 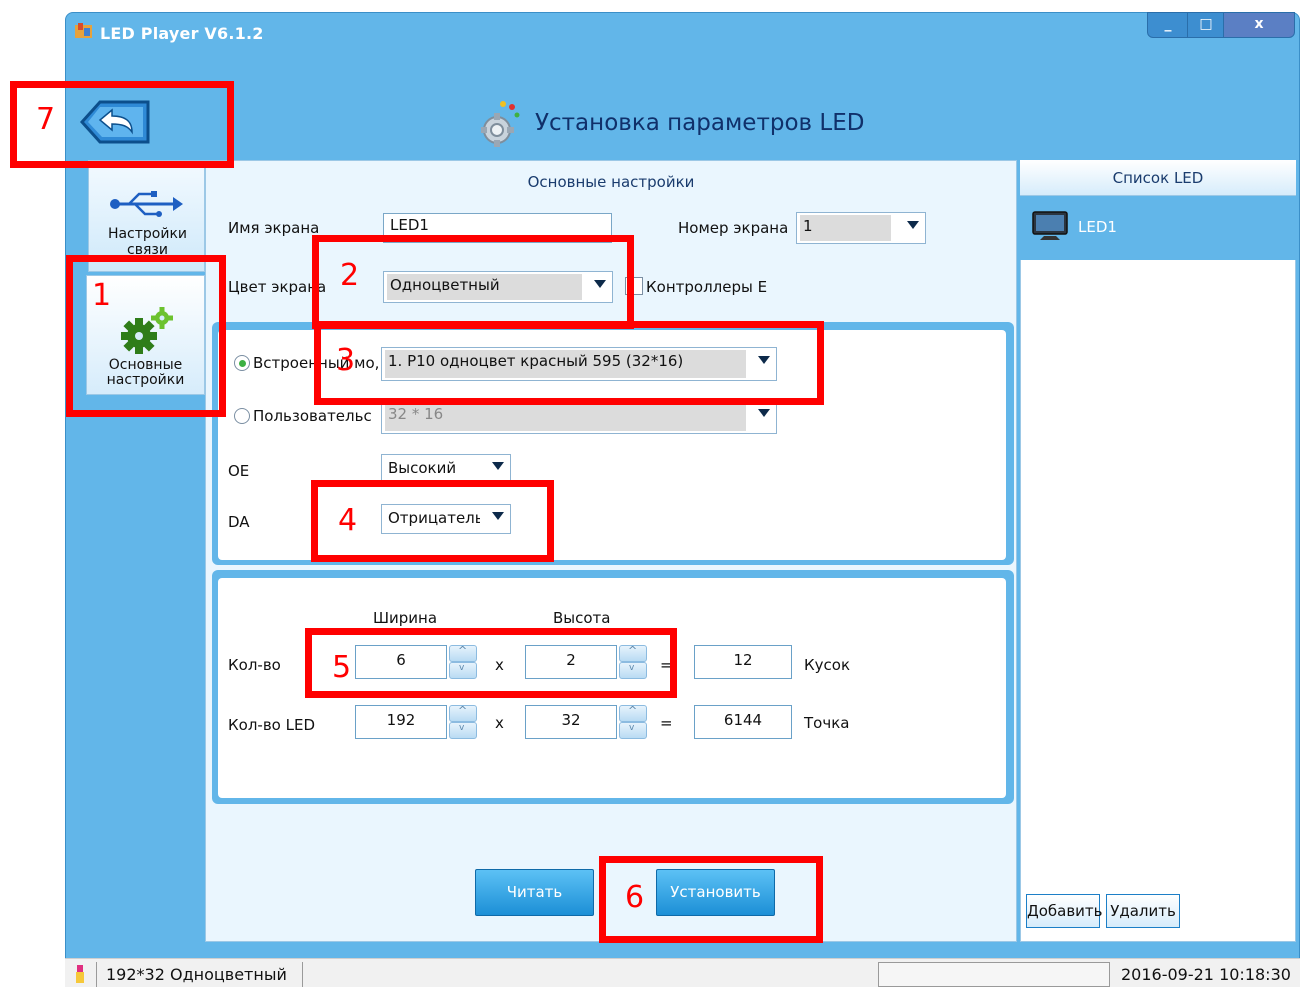 What do you see at coordinates (1158, 178) in the screenshot?
I see `led-list-title: Список LED` at bounding box center [1158, 178].